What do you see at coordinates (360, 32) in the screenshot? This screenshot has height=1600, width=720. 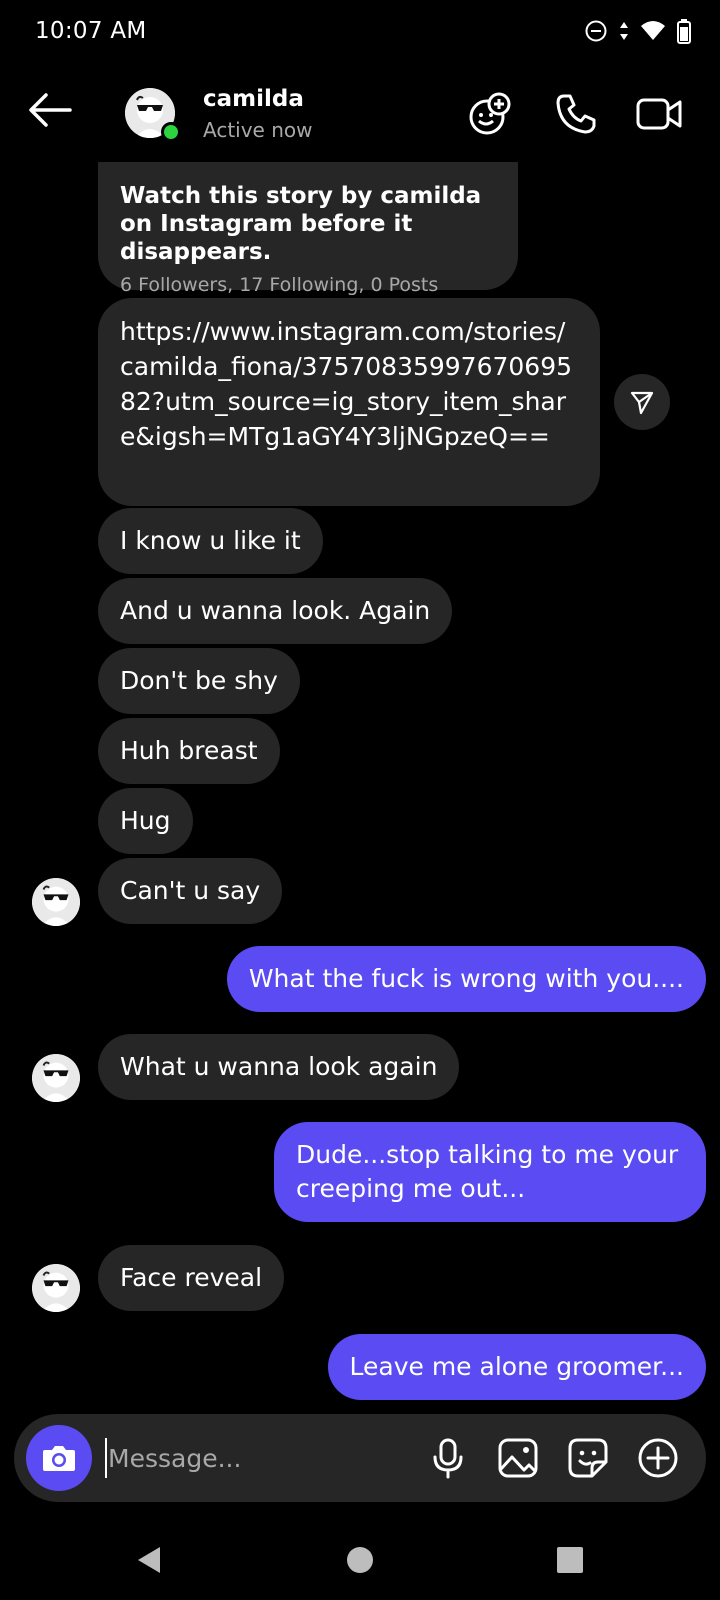 I see `status-bar: 10:07 AM 4` at bounding box center [360, 32].